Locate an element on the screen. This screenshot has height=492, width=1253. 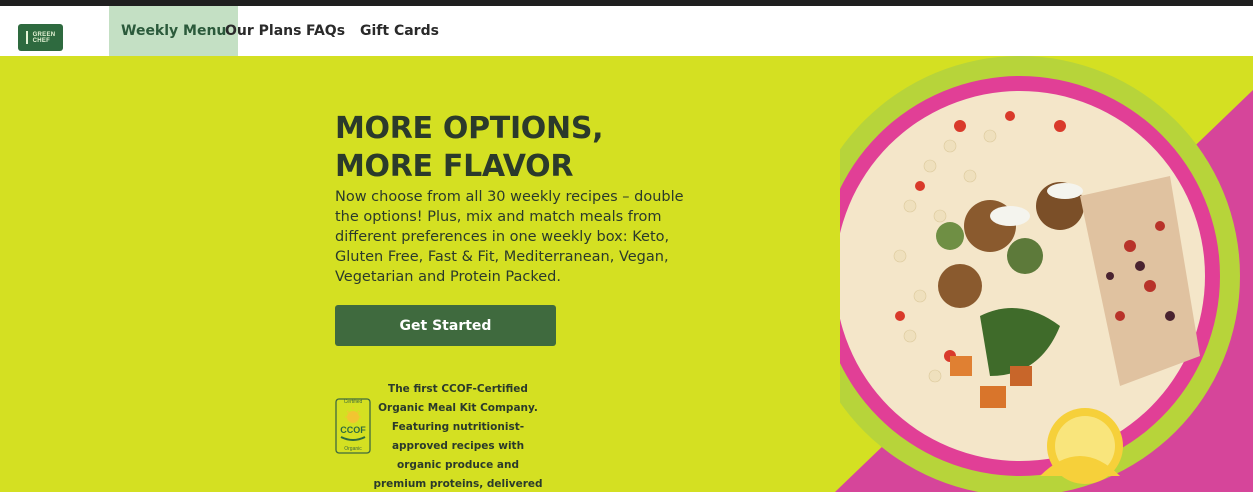
badge-top-text: Certified is located at coordinates (353, 402).